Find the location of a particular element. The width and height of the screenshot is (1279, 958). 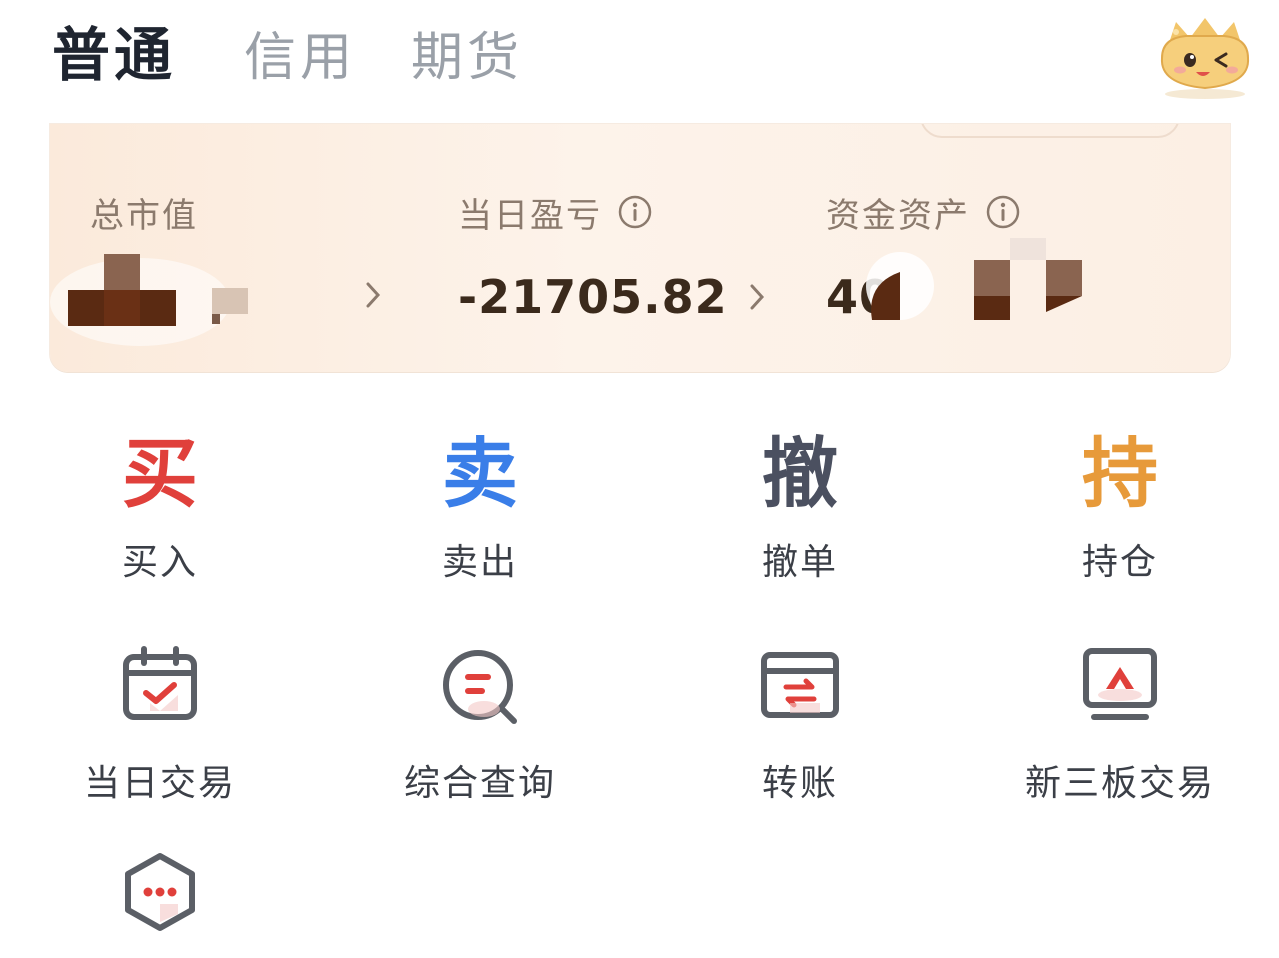

tool-transfer: 转账 is located at coordinates (800, 727).